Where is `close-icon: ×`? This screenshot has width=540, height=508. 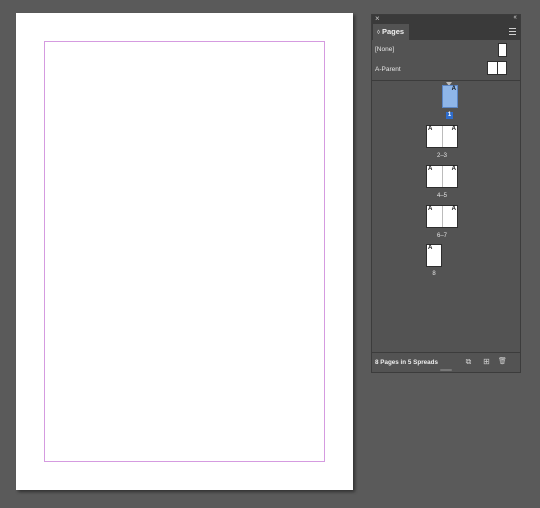
close-icon: × is located at coordinates (377, 18).